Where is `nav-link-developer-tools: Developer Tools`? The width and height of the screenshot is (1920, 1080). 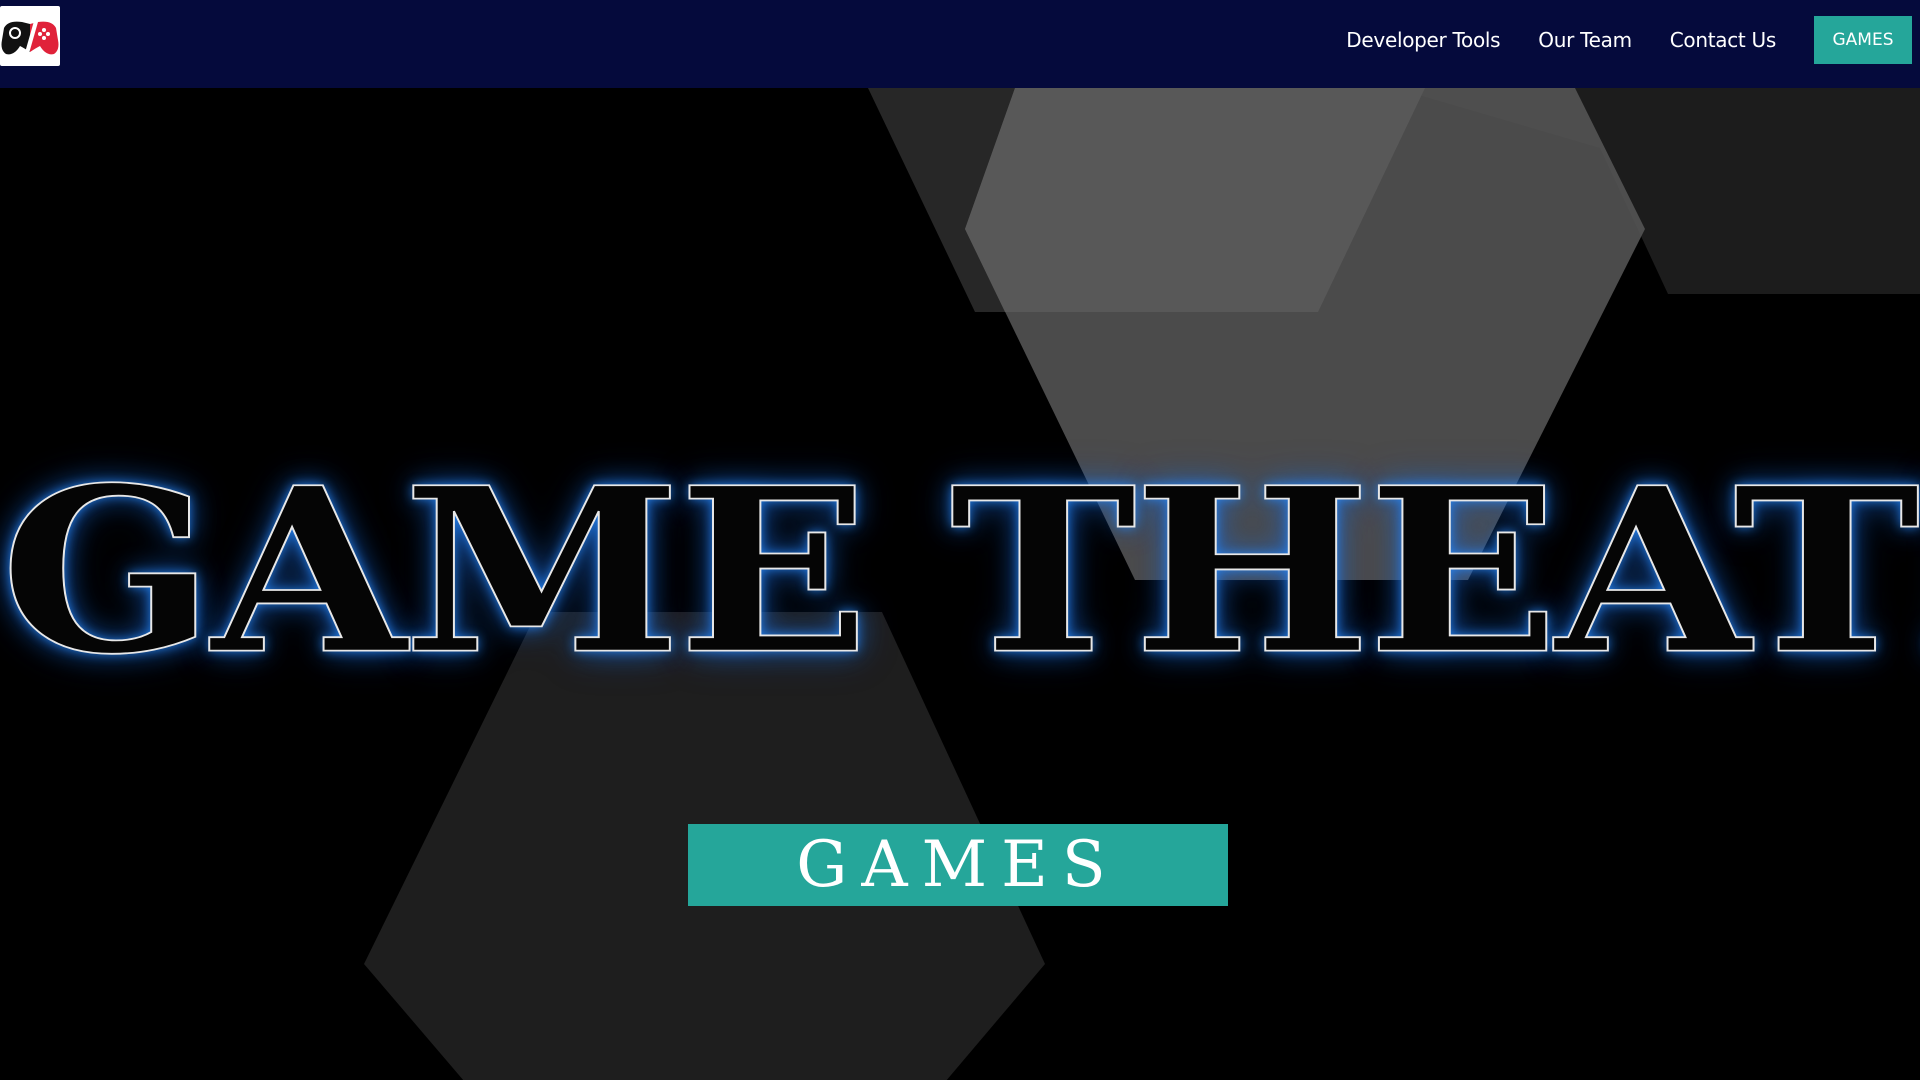
nav-link-developer-tools: Developer Tools is located at coordinates (1423, 40).